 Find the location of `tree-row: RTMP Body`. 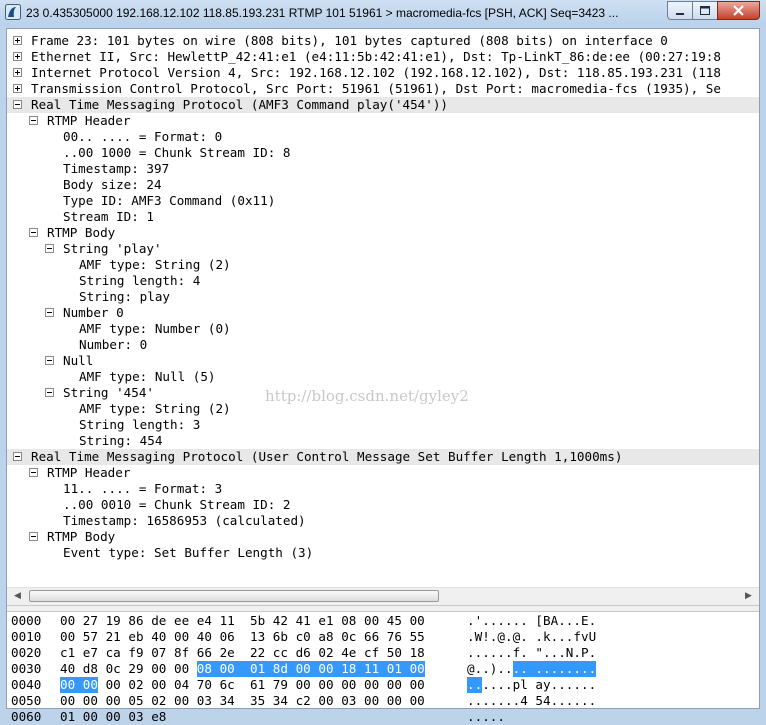

tree-row: RTMP Body is located at coordinates (383, 233).